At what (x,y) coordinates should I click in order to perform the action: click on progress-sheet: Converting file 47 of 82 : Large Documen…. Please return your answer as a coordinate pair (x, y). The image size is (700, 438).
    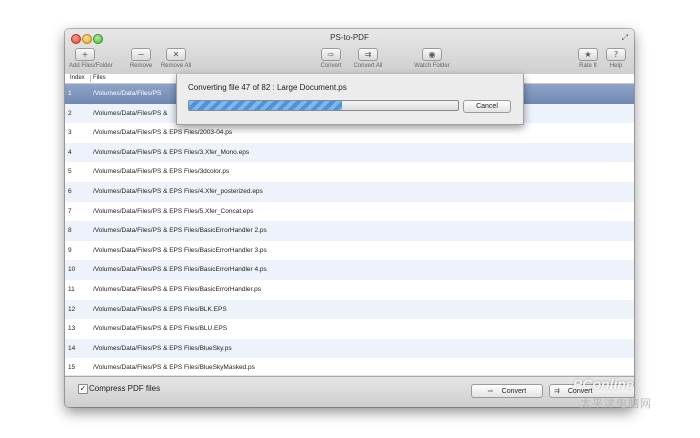
    Looking at the image, I should click on (350, 99).